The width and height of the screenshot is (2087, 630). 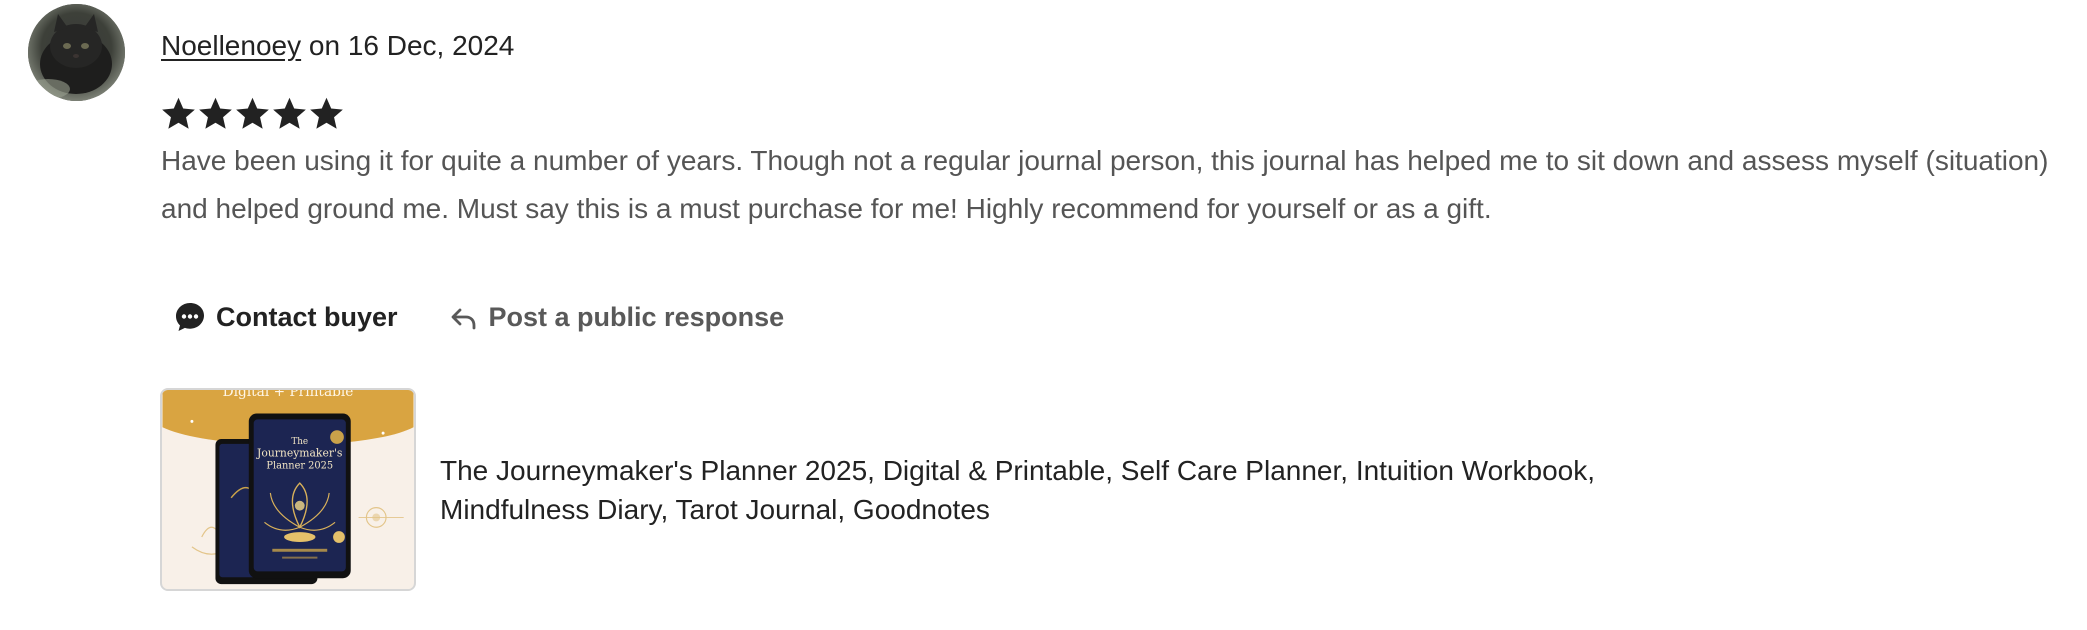 I want to click on reply-arrow-icon, so click(x=464, y=317).